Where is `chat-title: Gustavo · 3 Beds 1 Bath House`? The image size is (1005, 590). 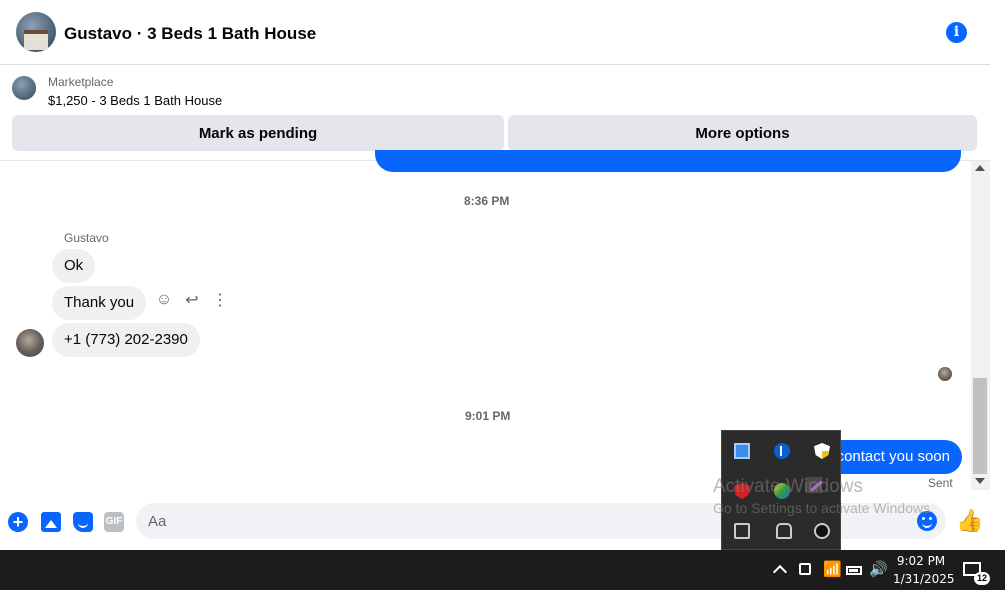
chat-title: Gustavo · 3 Beds 1 Bath House is located at coordinates (190, 34).